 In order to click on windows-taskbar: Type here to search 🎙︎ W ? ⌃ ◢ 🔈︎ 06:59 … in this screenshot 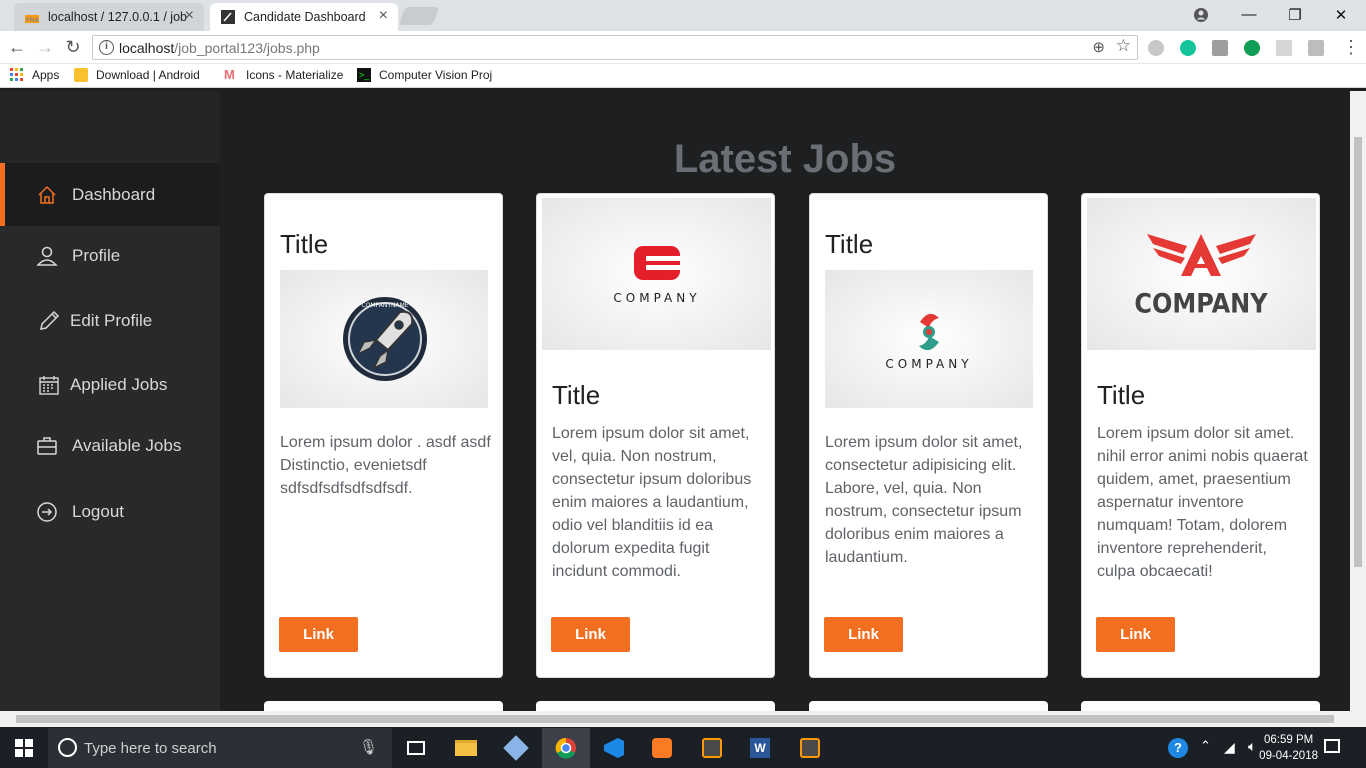, I will do `click(683, 748)`.